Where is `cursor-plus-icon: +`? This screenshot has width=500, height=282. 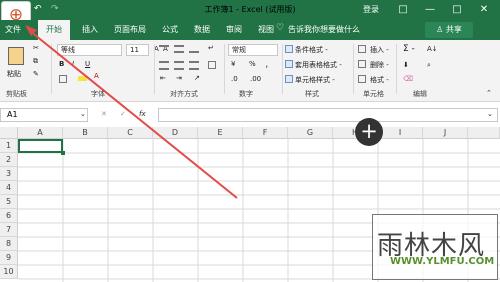 cursor-plus-icon: + is located at coordinates (369, 132).